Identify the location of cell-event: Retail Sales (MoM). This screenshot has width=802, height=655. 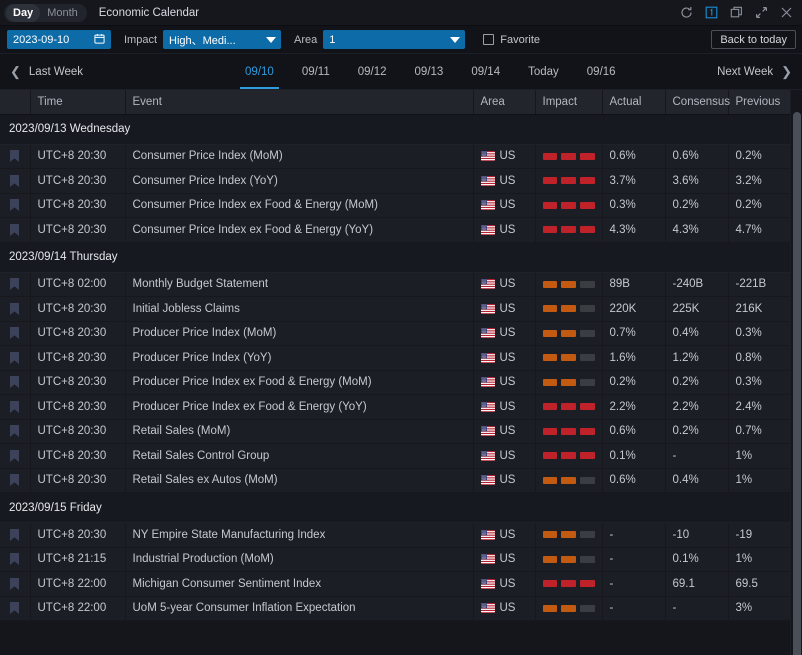
(299, 431).